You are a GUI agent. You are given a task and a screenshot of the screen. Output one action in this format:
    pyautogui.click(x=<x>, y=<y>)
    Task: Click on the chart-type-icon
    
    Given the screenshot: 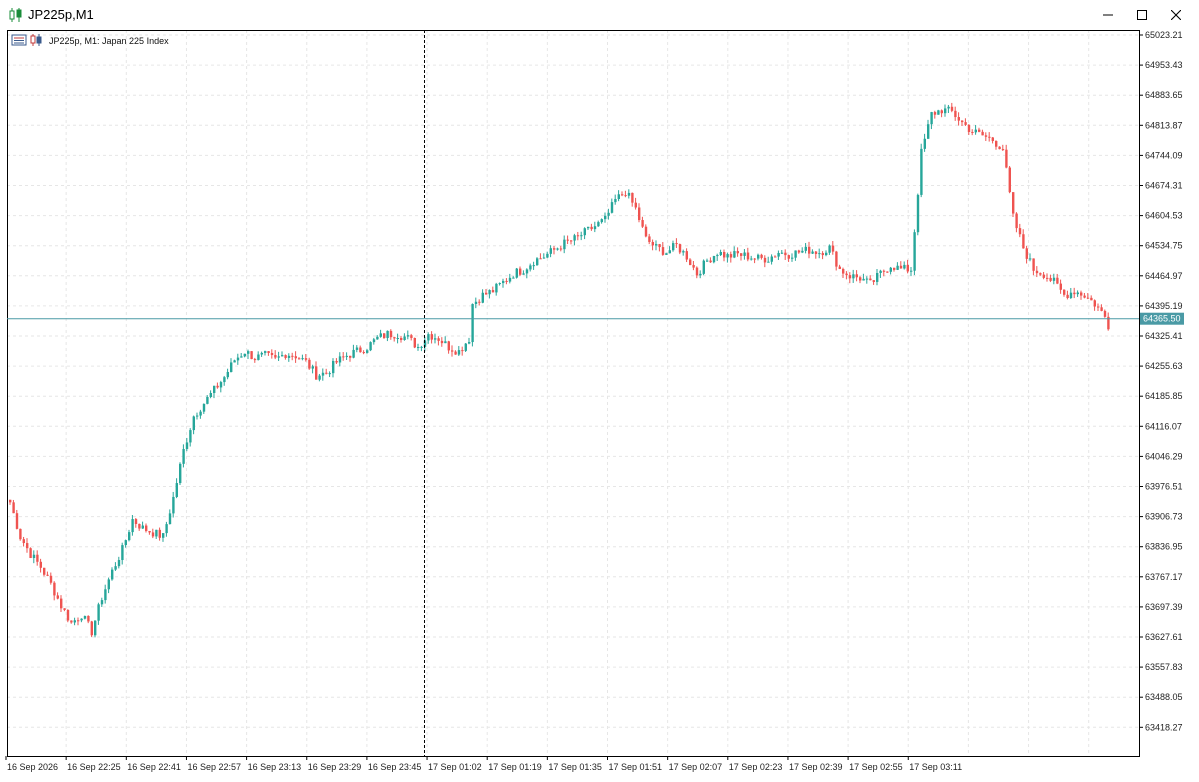 What is the action you would take?
    pyautogui.click(x=36, y=40)
    